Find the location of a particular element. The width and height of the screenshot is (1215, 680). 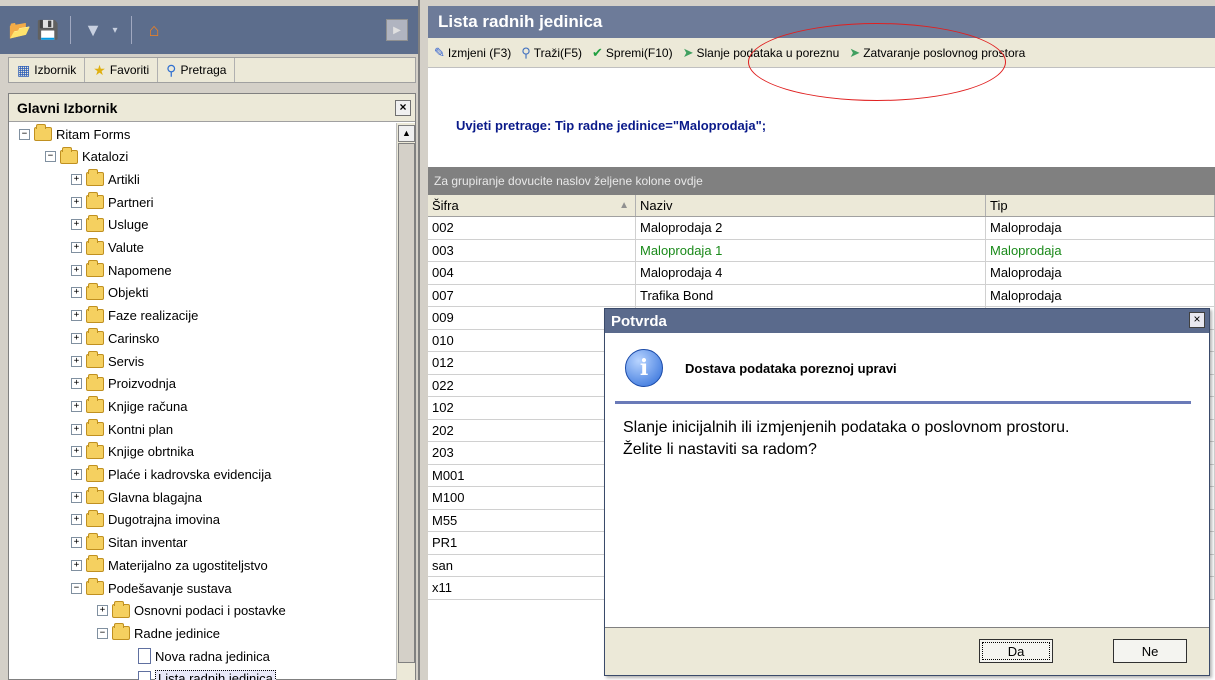

tree-item: + Carinsko is located at coordinates (115, 338).